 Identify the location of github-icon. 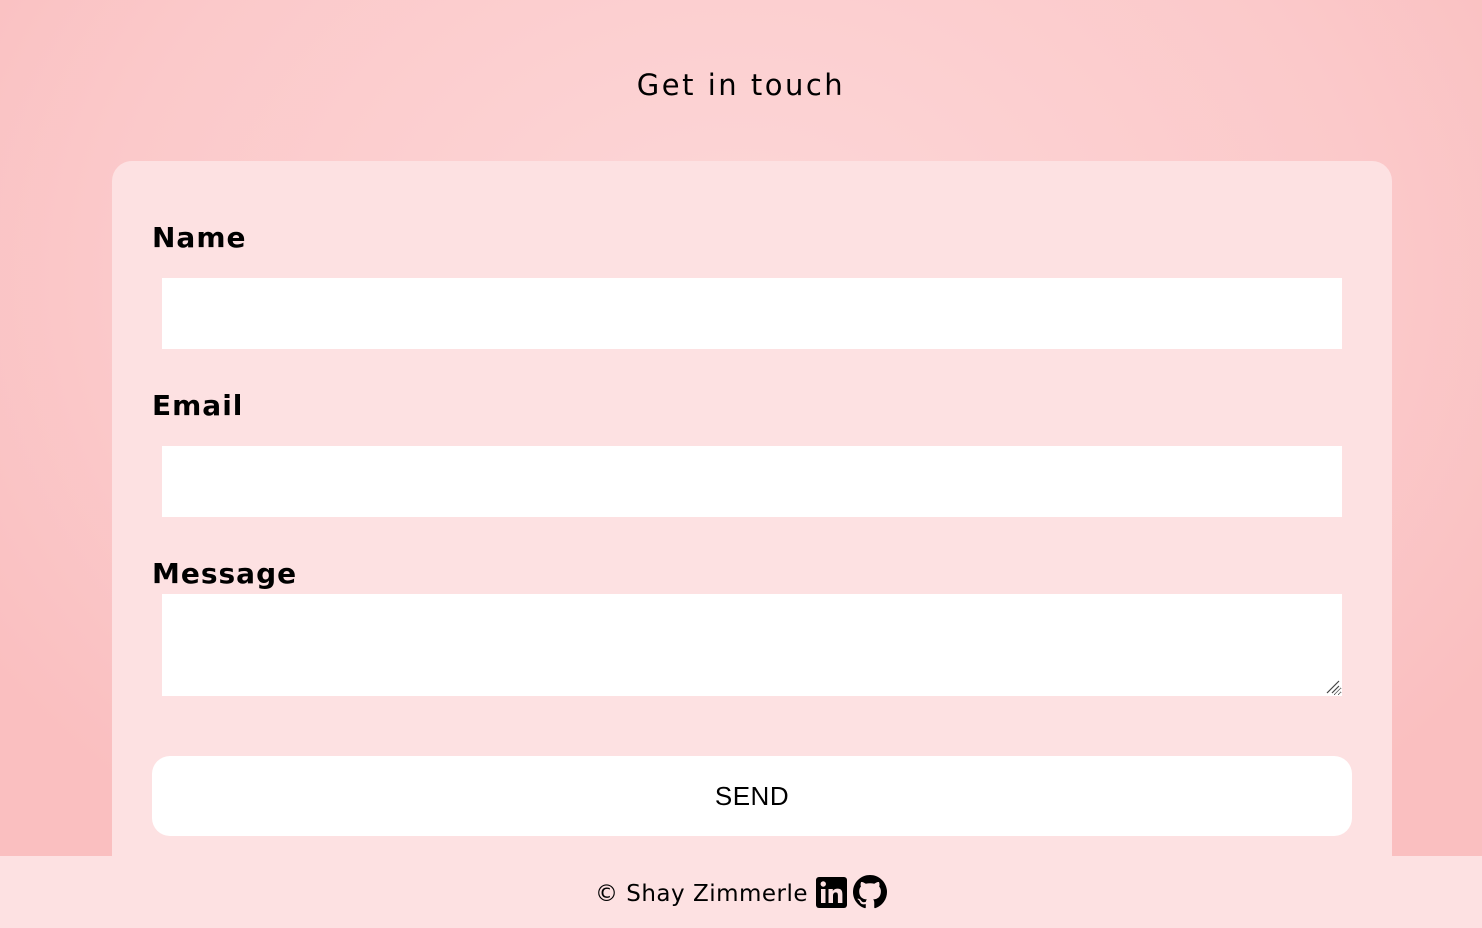
(870, 892).